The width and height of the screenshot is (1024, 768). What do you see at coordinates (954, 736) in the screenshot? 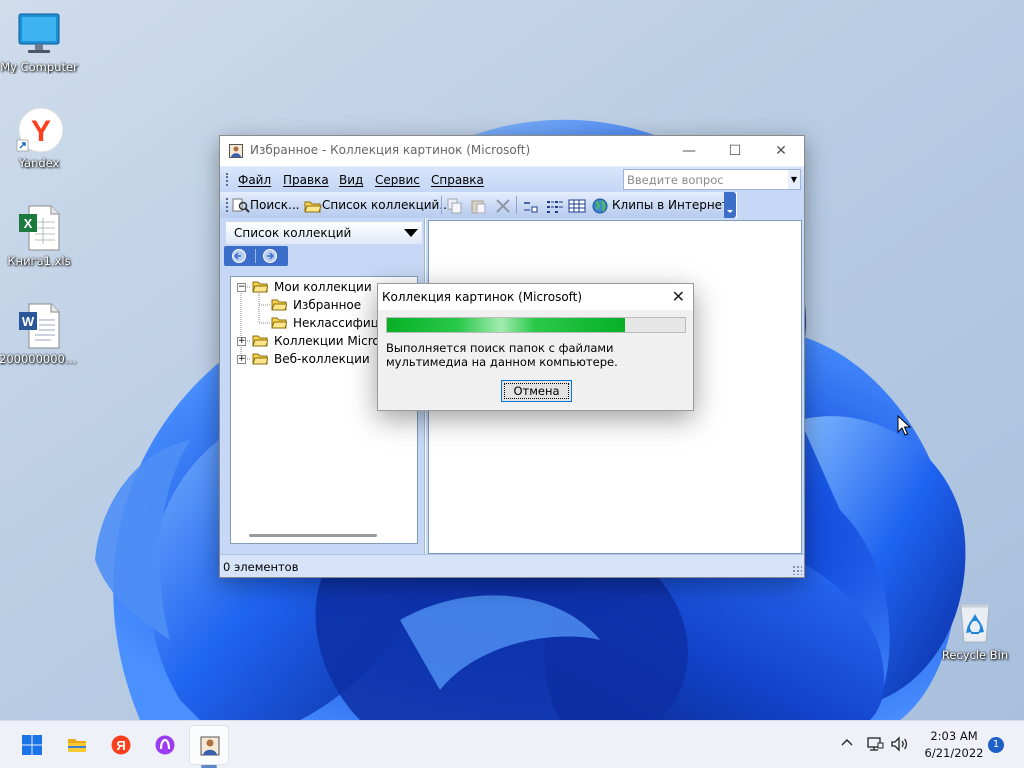
I see `clock-time: 2:03 AM` at bounding box center [954, 736].